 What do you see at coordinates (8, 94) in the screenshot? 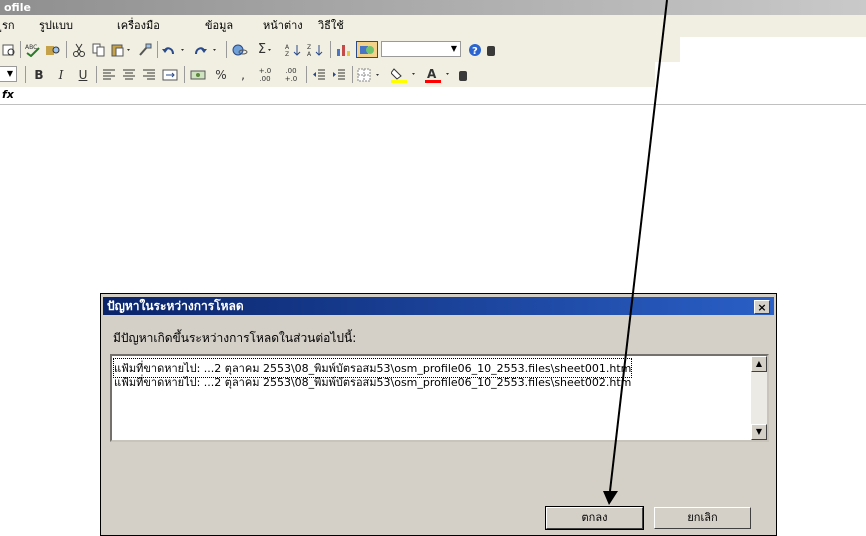
I see `fx-label: fx` at bounding box center [8, 94].